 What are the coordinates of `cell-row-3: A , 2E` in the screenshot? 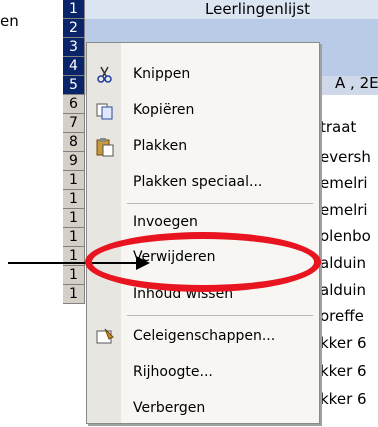 It's located at (356, 83).